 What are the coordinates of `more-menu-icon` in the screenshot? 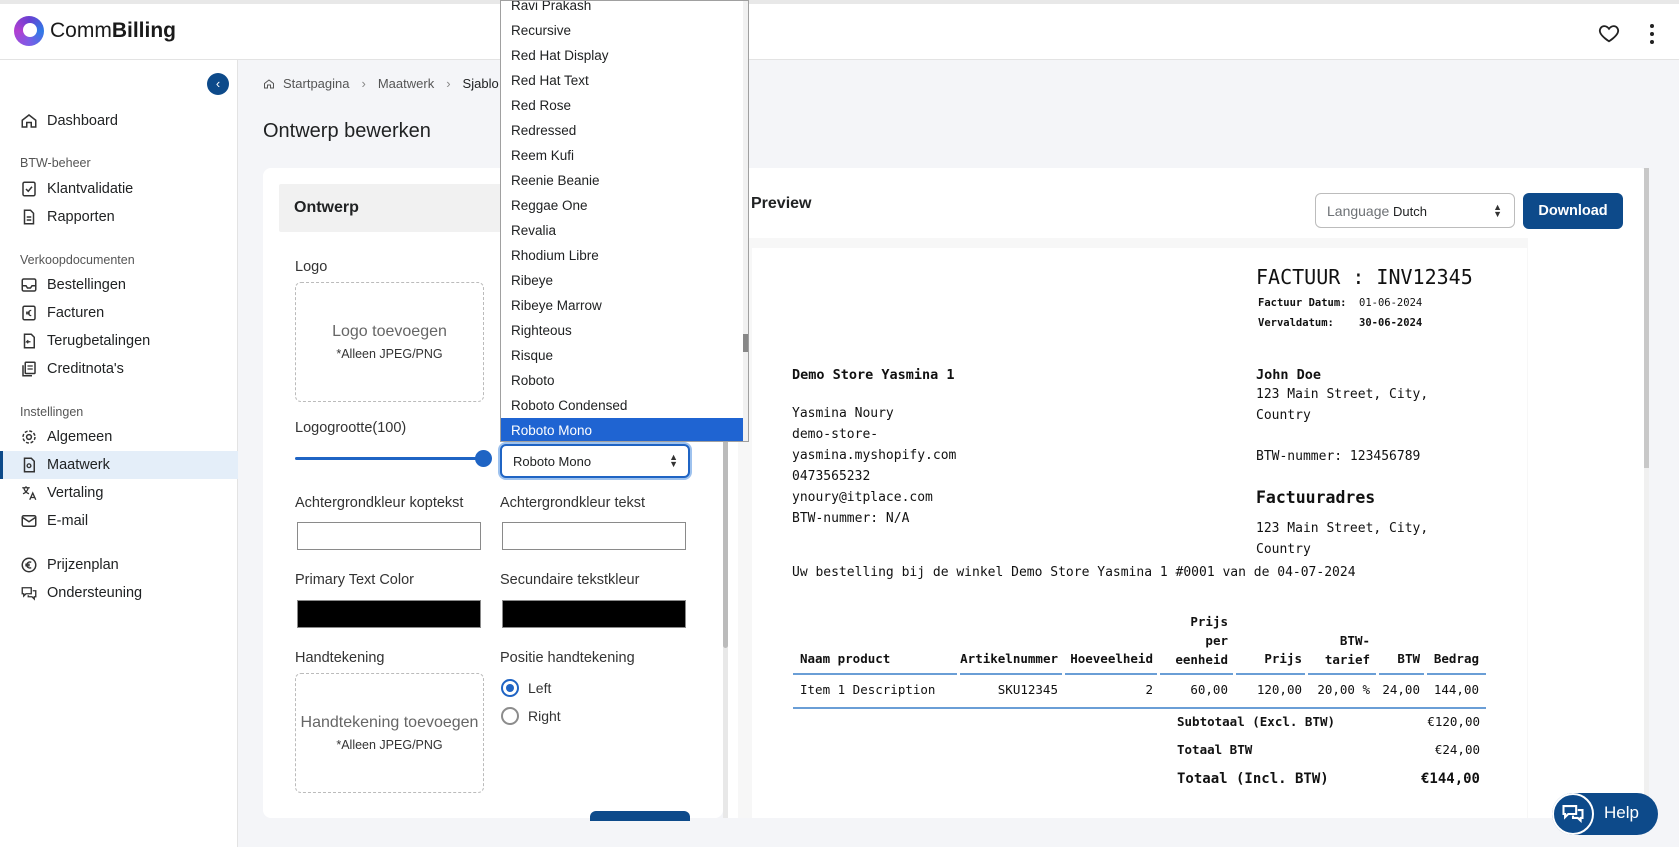 It's located at (1652, 34).